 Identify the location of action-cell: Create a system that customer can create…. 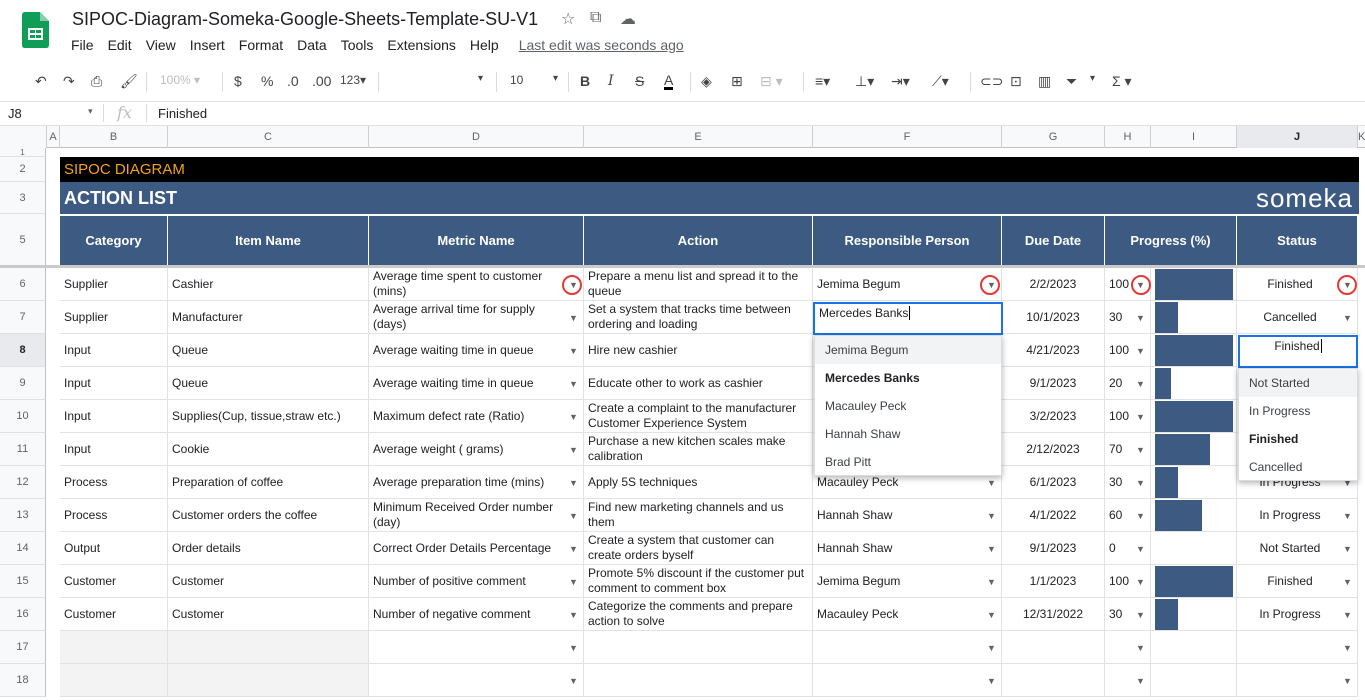
(698, 548).